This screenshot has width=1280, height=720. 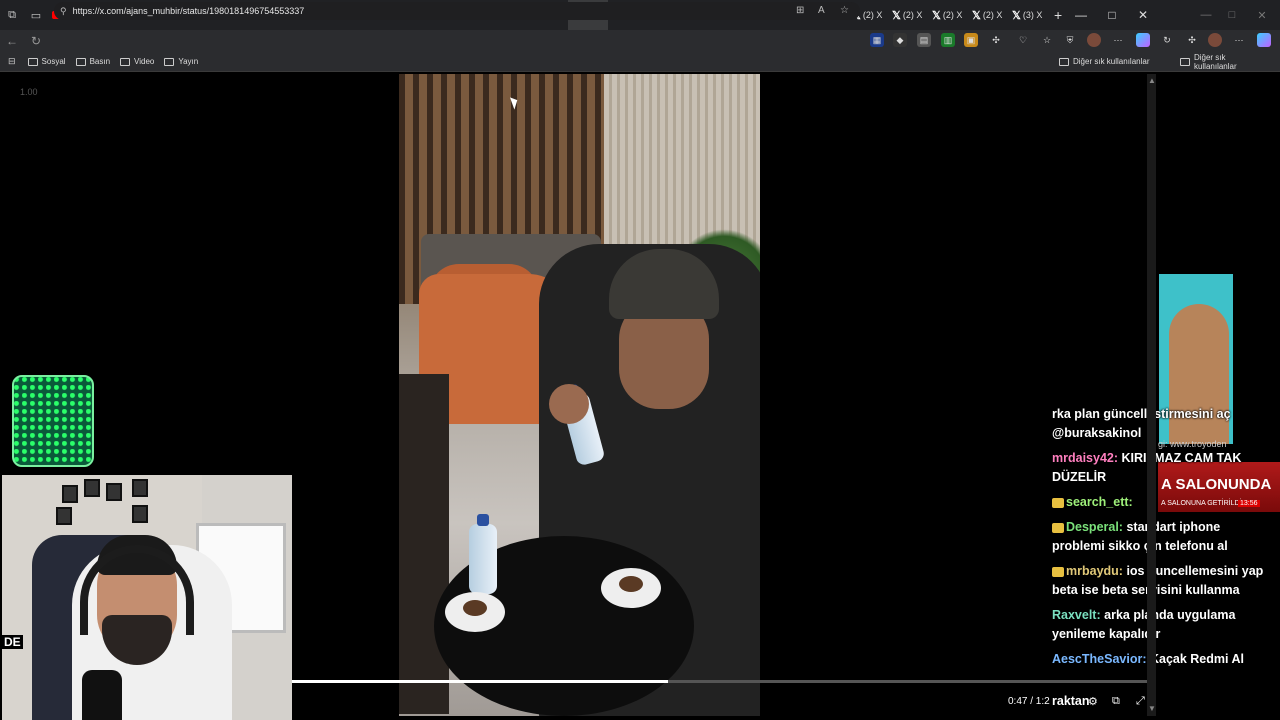 I want to click on microphone, so click(x=102, y=695).